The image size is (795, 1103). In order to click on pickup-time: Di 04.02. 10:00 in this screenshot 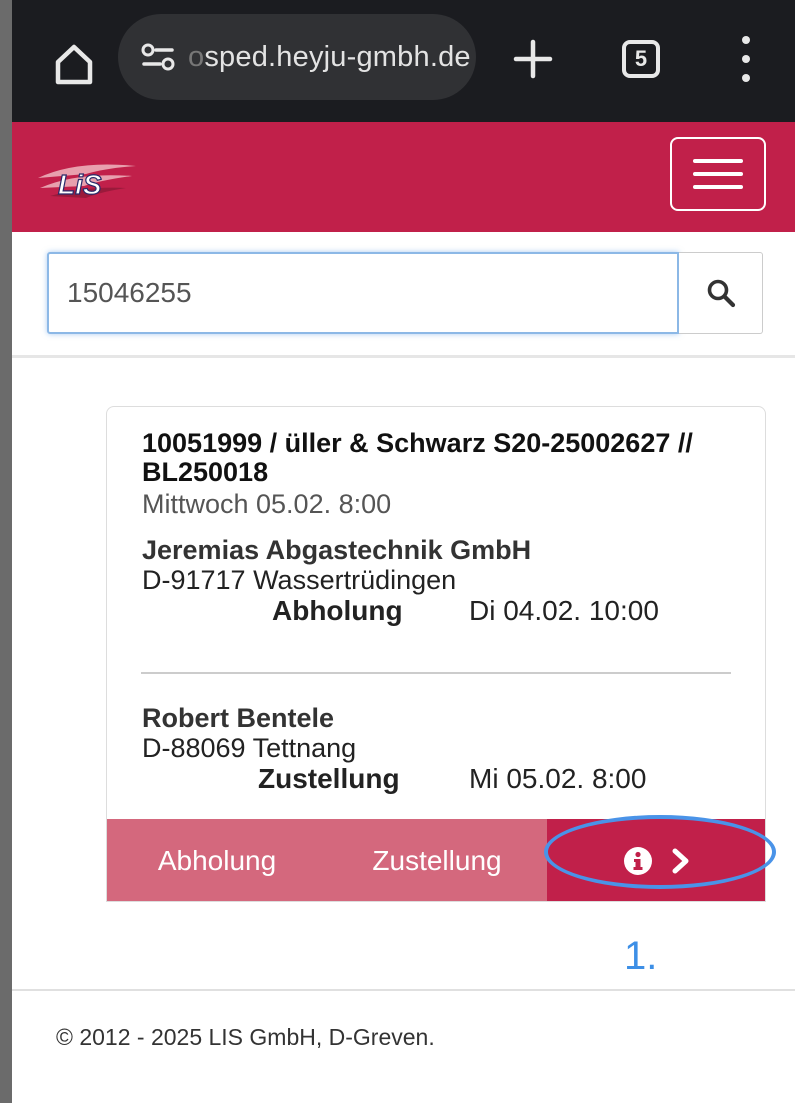, I will do `click(564, 610)`.